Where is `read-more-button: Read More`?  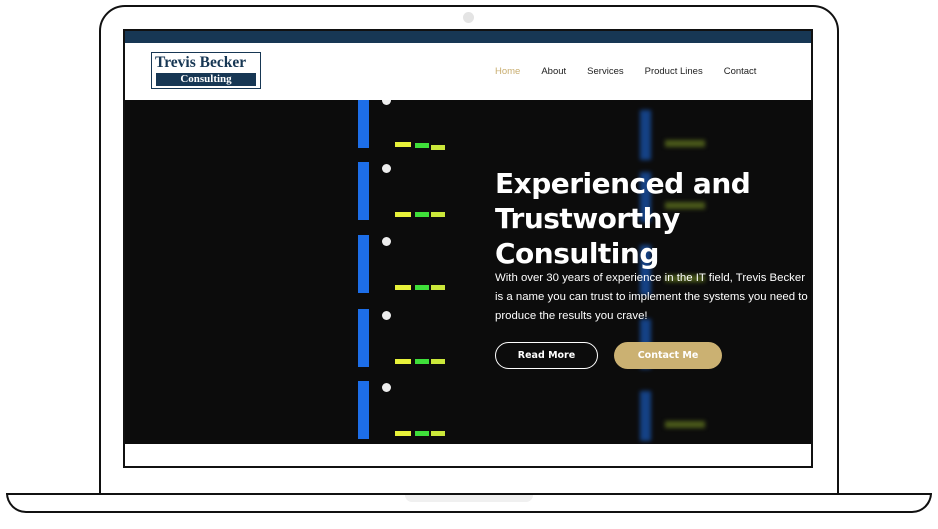
read-more-button: Read More is located at coordinates (546, 355).